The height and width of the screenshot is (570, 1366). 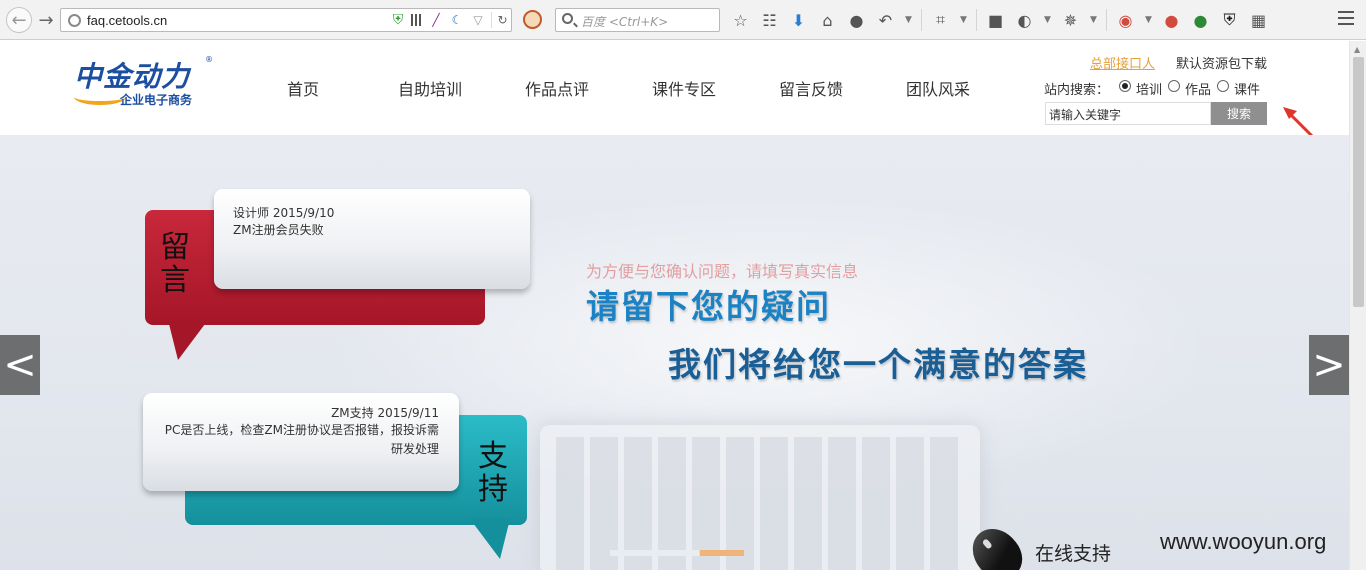 I want to click on browser-search-input: 百度 <Ctrl+K>, so click(x=637, y=20).